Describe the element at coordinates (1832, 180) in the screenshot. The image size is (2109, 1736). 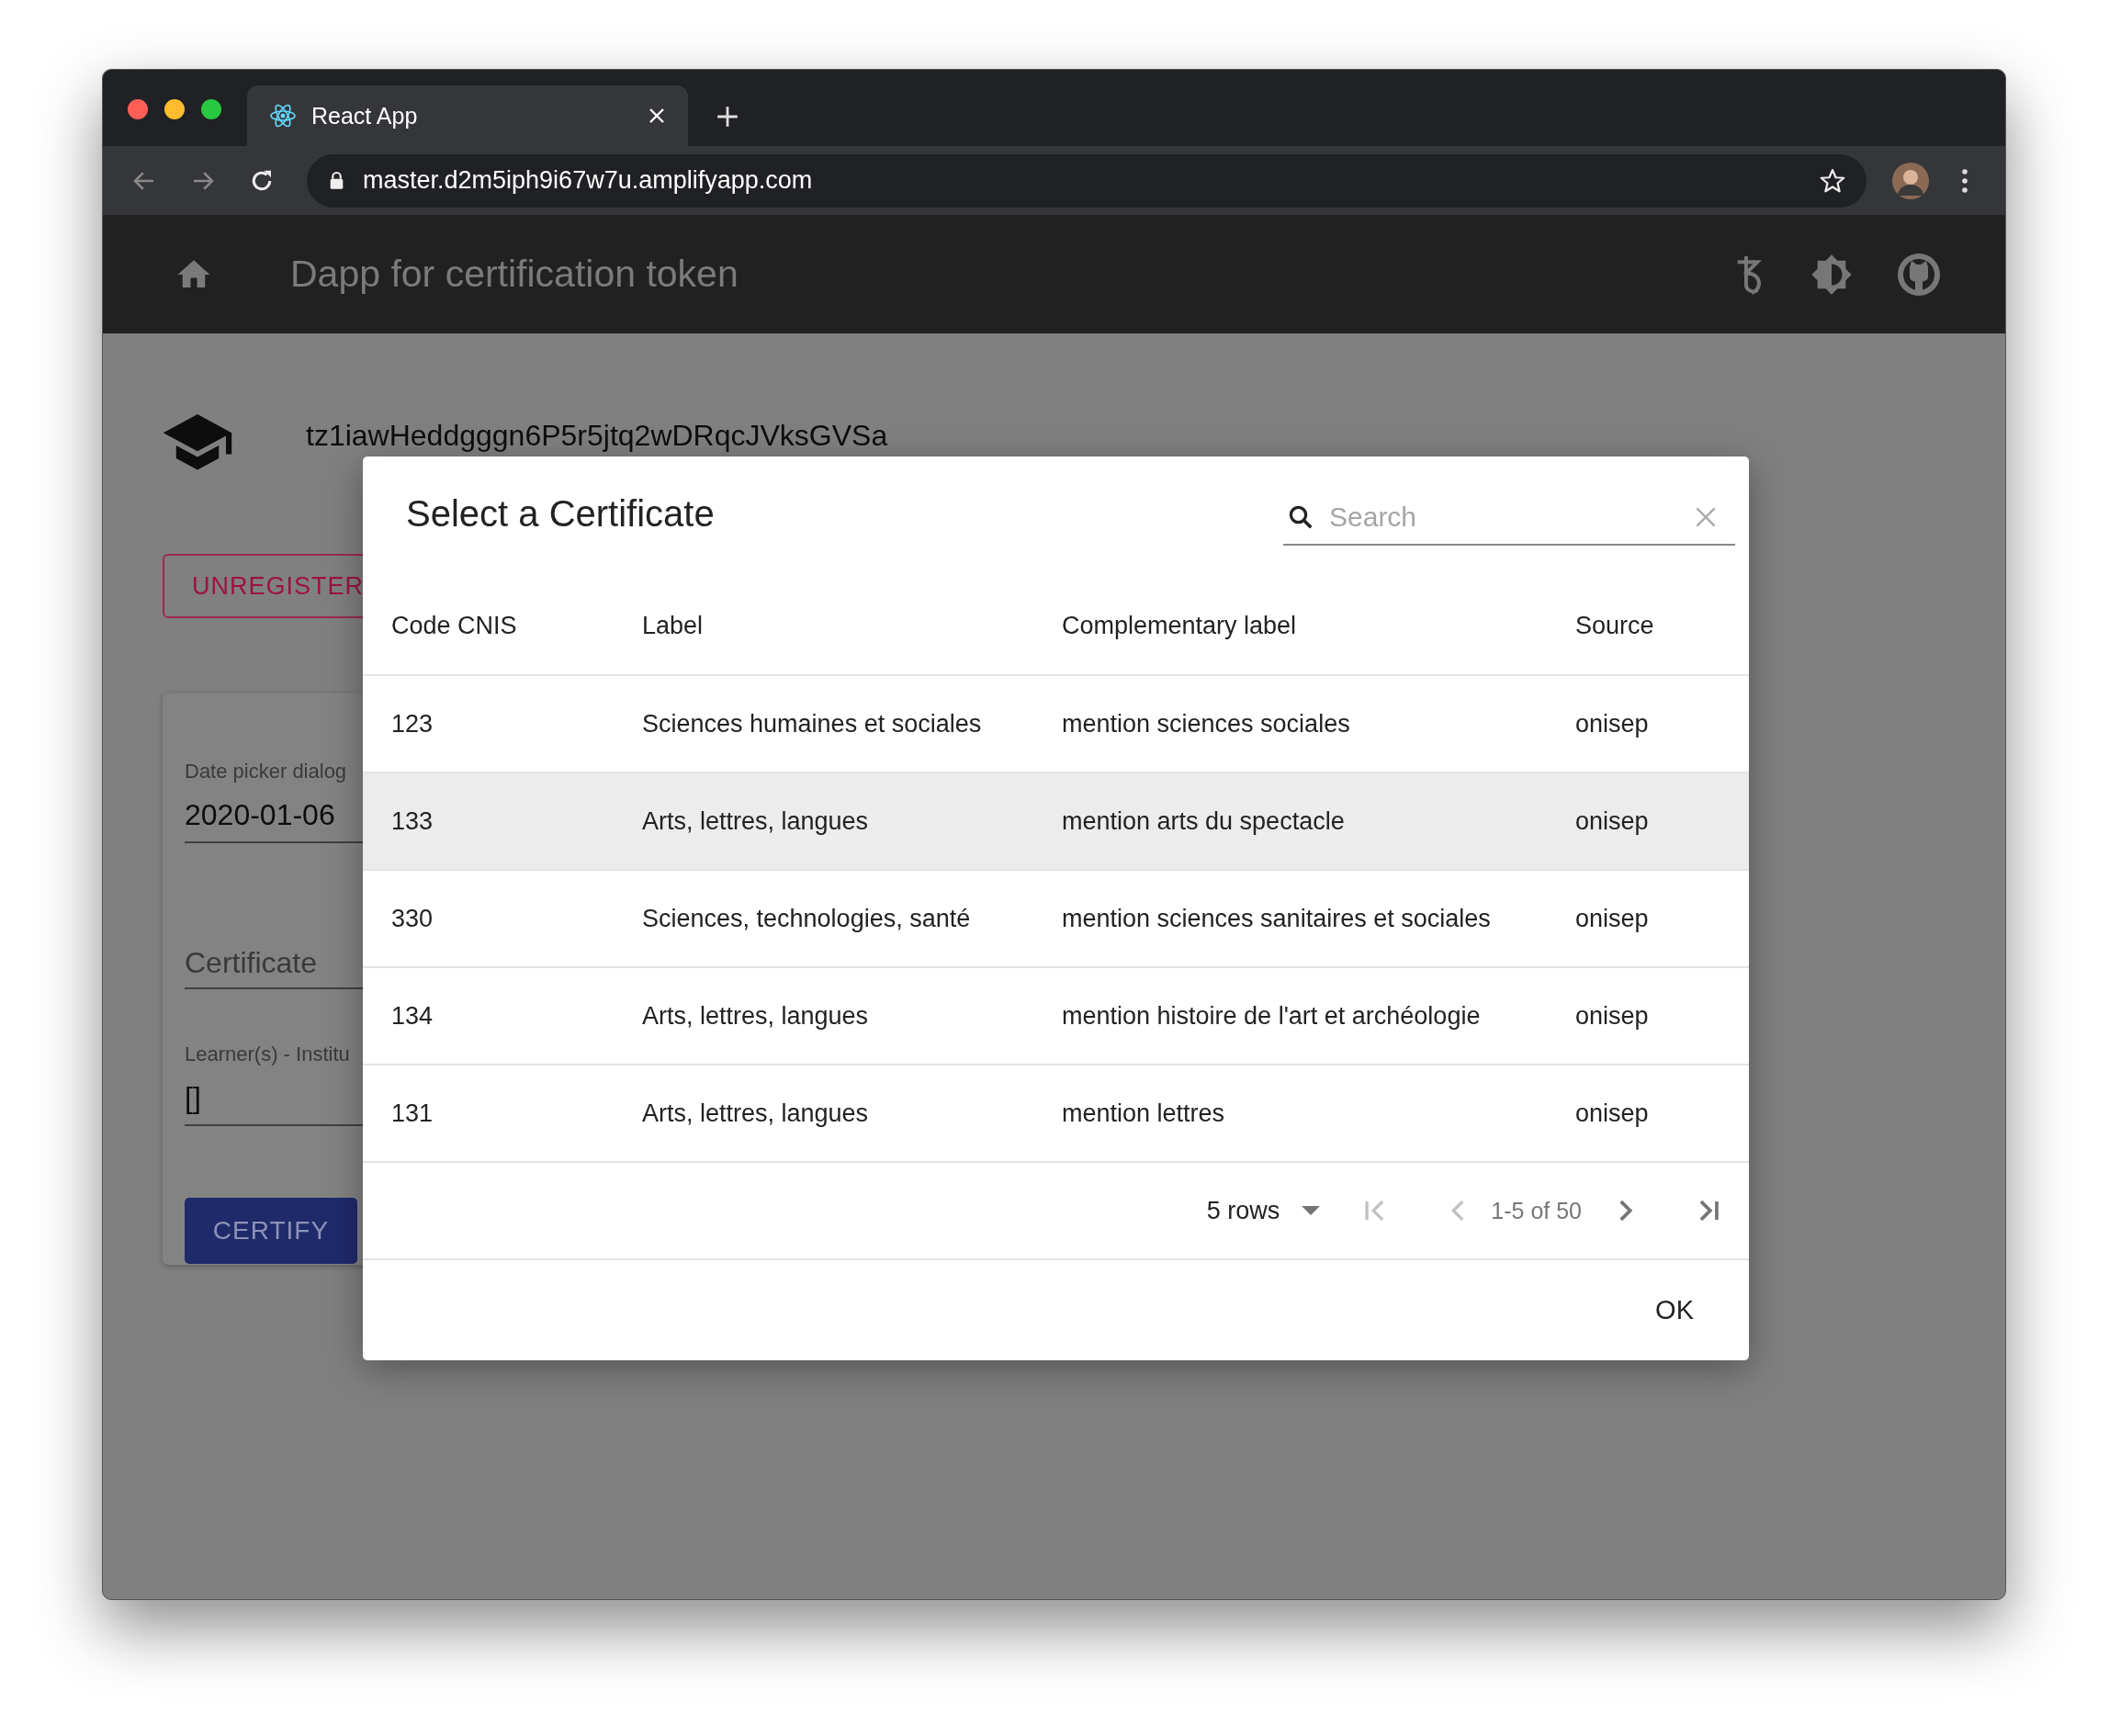
I see `star-icon` at that location.